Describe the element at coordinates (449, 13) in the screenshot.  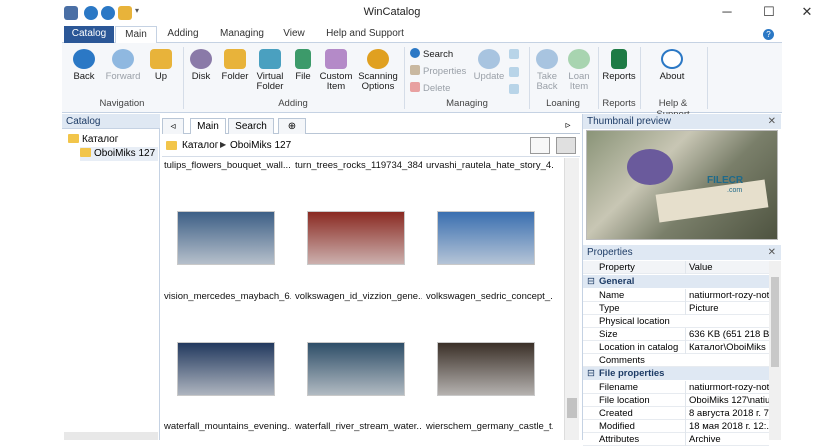
I see `title-bar: ▾ WinCatalog ─ ☐ ✕` at that location.